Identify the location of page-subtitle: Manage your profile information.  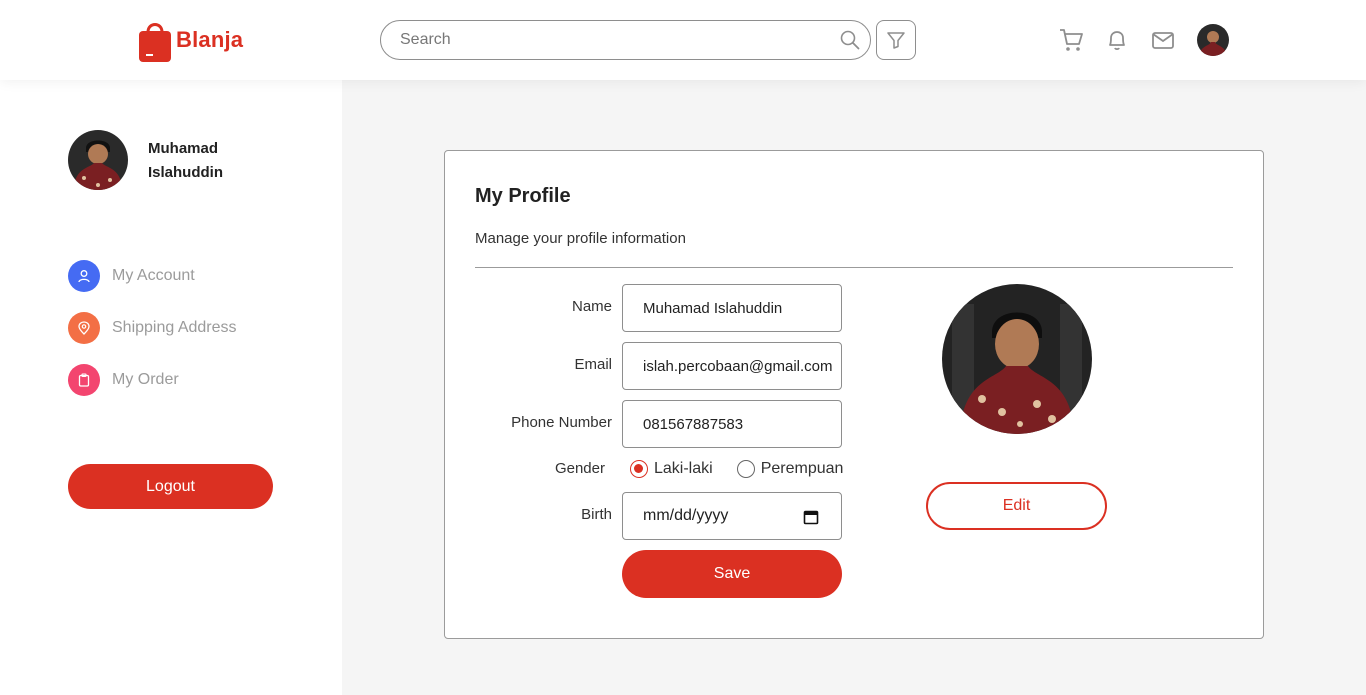
(580, 238).